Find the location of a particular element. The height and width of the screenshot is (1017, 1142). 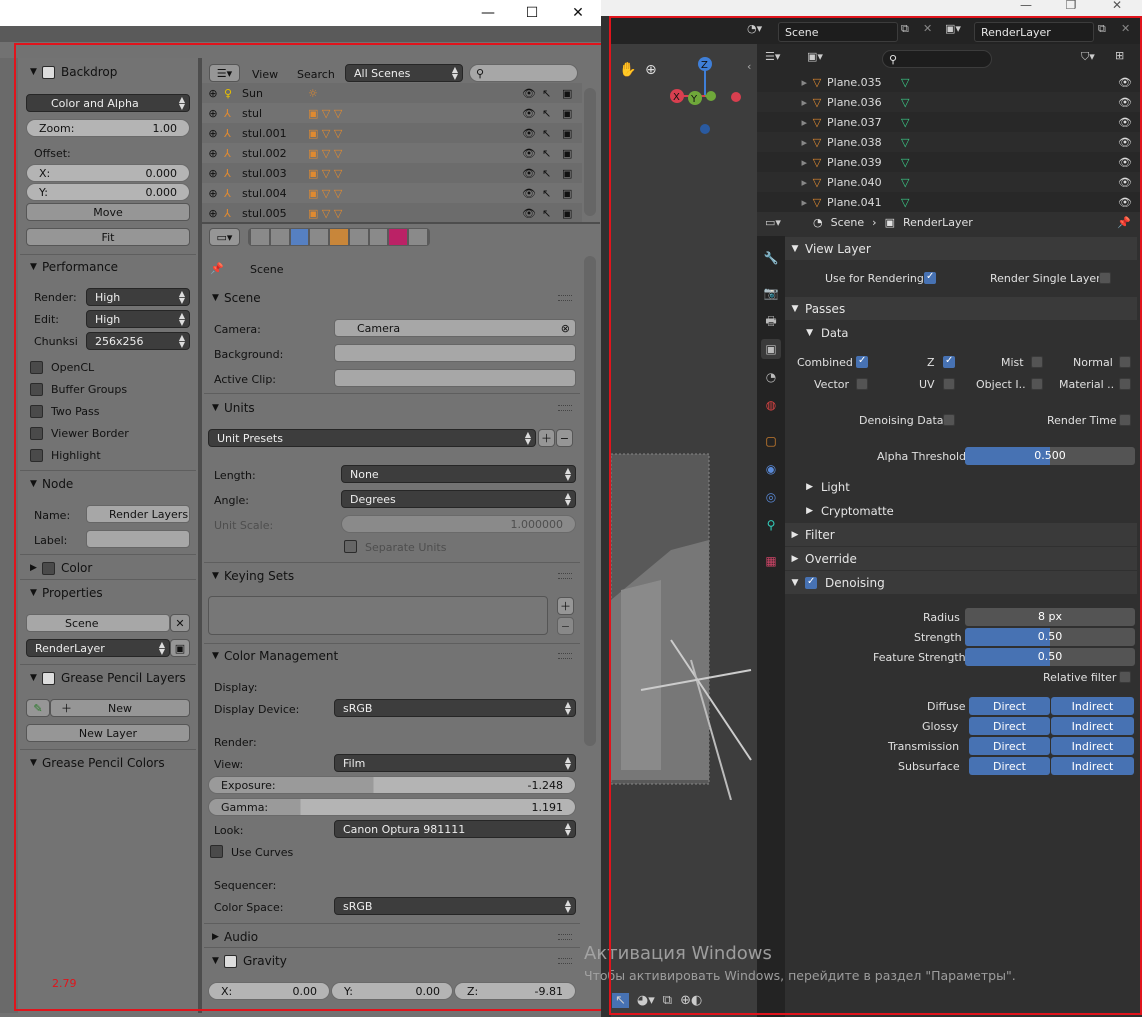

view-transform-select: Film ▲ ▼ is located at coordinates (455, 763).